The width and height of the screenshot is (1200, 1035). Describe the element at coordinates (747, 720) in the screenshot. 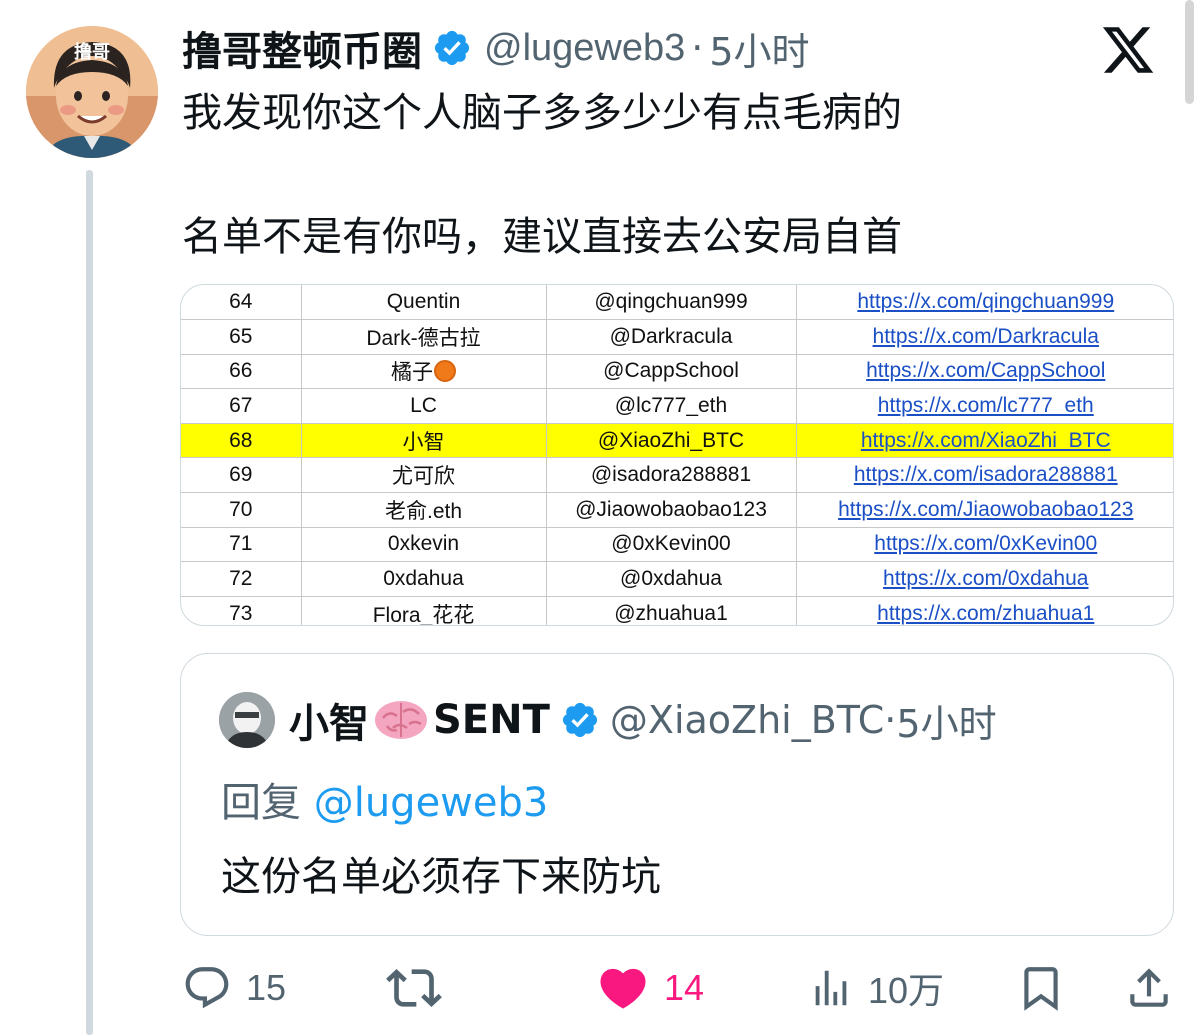

I see `quote-author-handle: @XiaoZhi_BTC` at that location.